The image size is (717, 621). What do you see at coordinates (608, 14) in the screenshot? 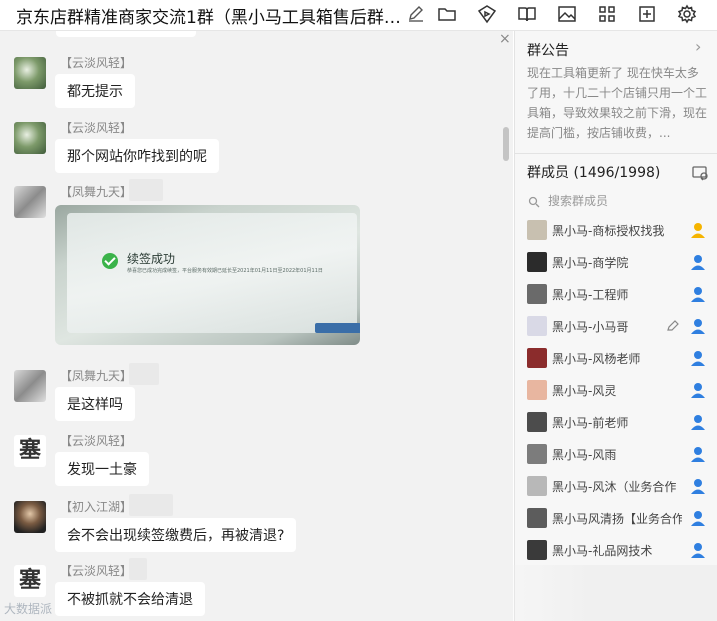
I see `apps-icon` at bounding box center [608, 14].